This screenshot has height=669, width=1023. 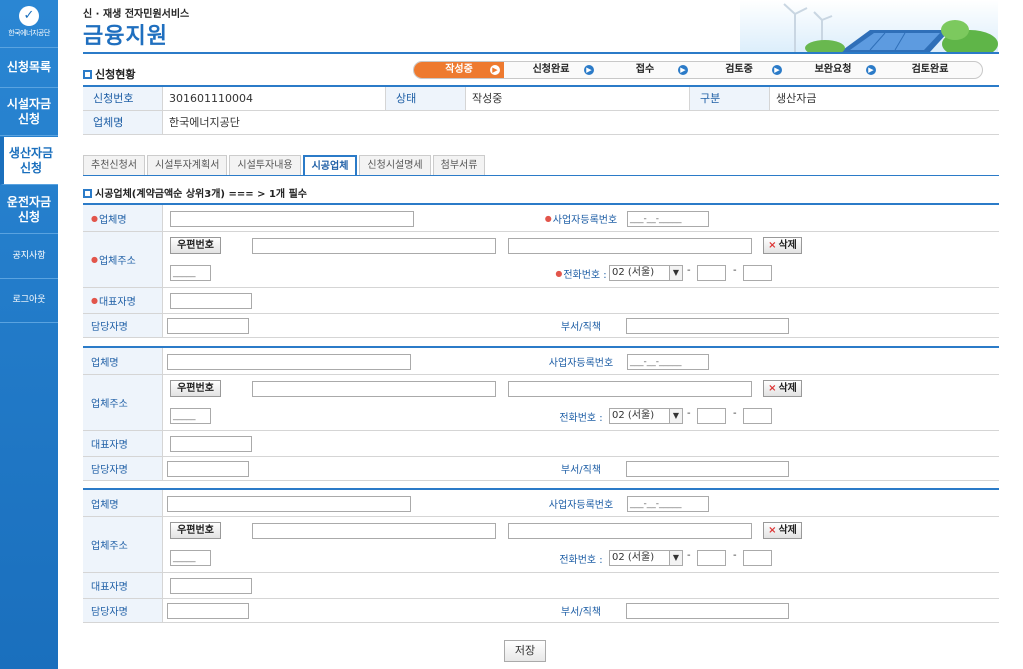 I want to click on form-row-ceo: ● 대표자명, so click(x=541, y=301).